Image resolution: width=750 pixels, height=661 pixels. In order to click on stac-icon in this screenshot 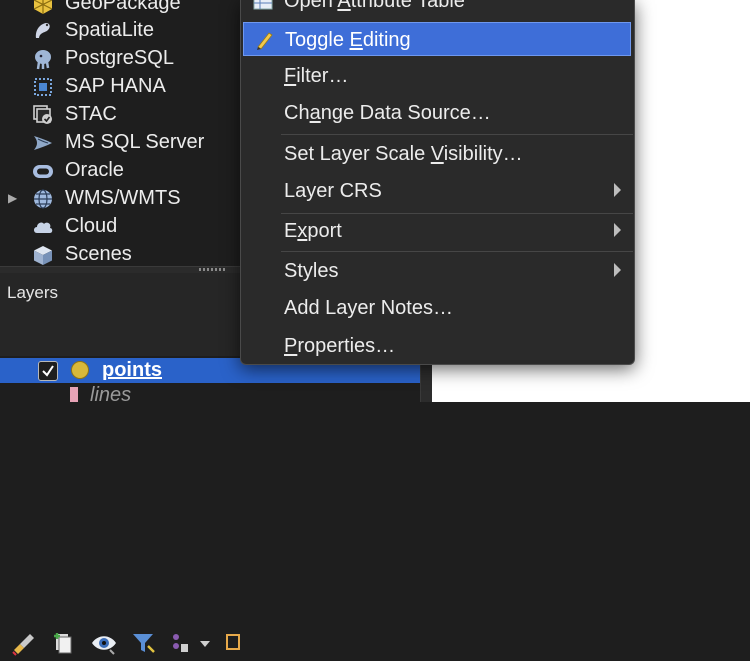, I will do `click(43, 115)`.